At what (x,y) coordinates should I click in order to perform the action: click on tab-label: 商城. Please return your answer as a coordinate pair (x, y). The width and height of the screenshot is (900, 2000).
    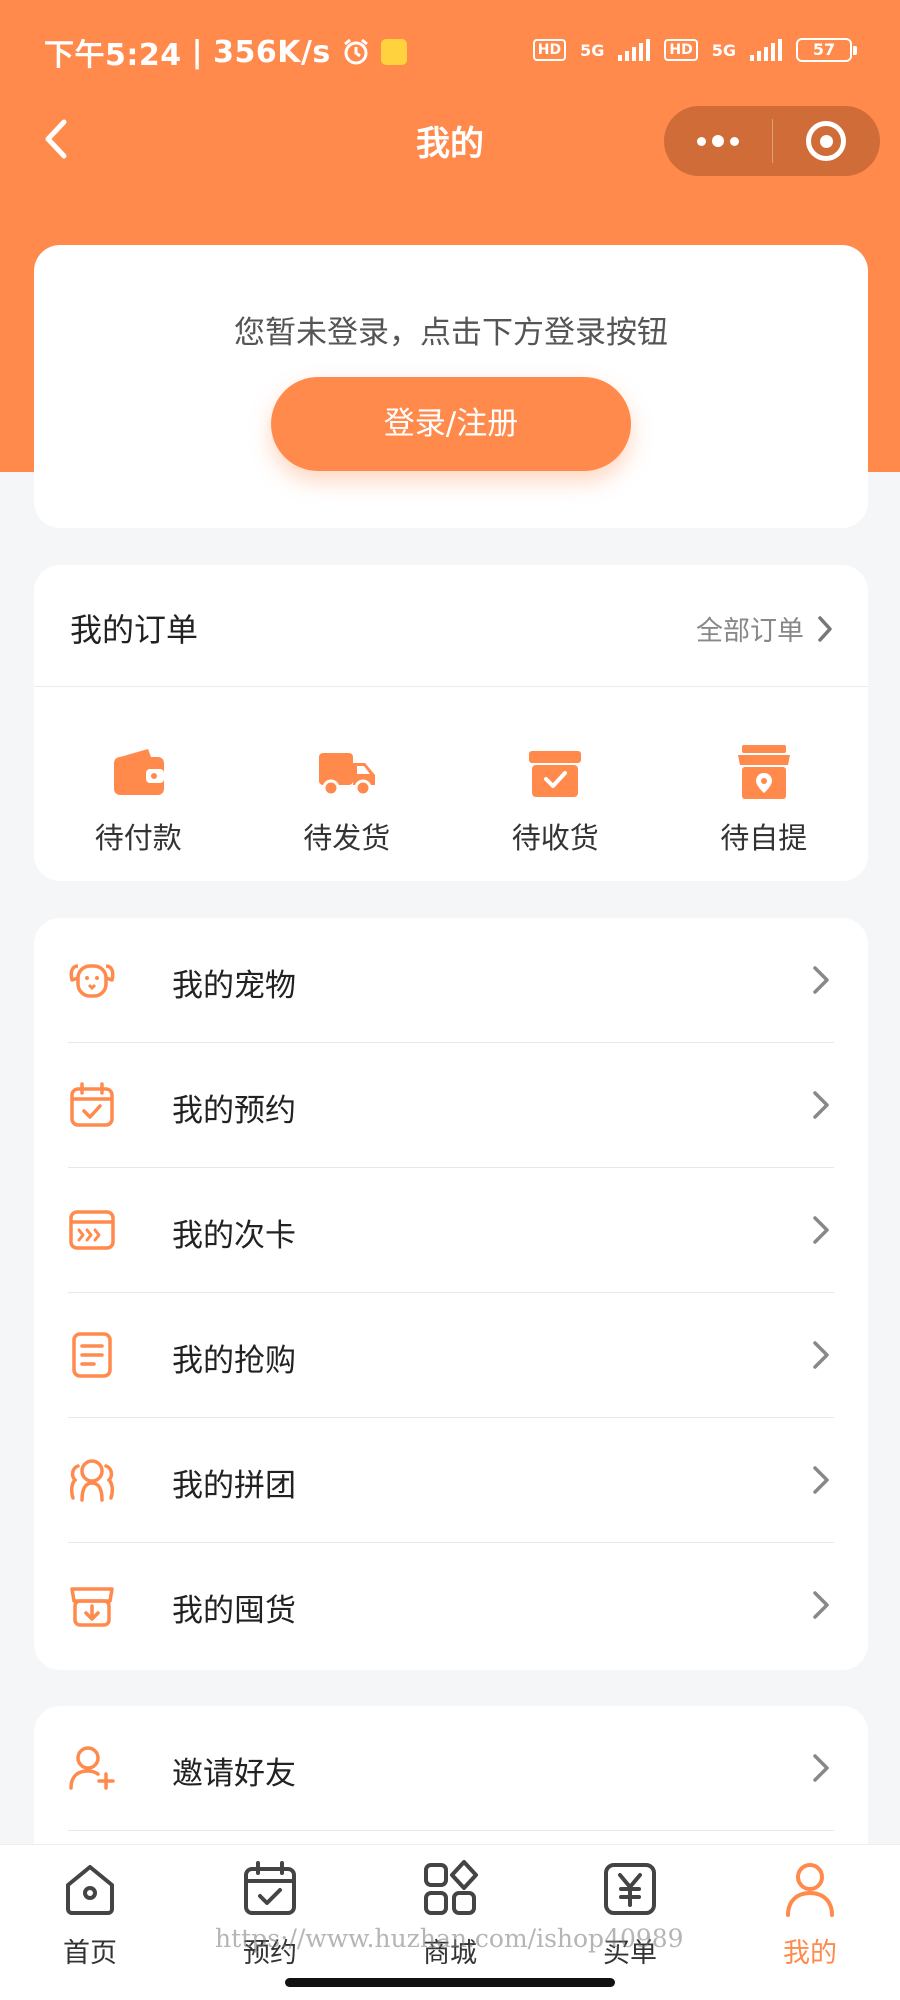
    Looking at the image, I should click on (450, 1953).